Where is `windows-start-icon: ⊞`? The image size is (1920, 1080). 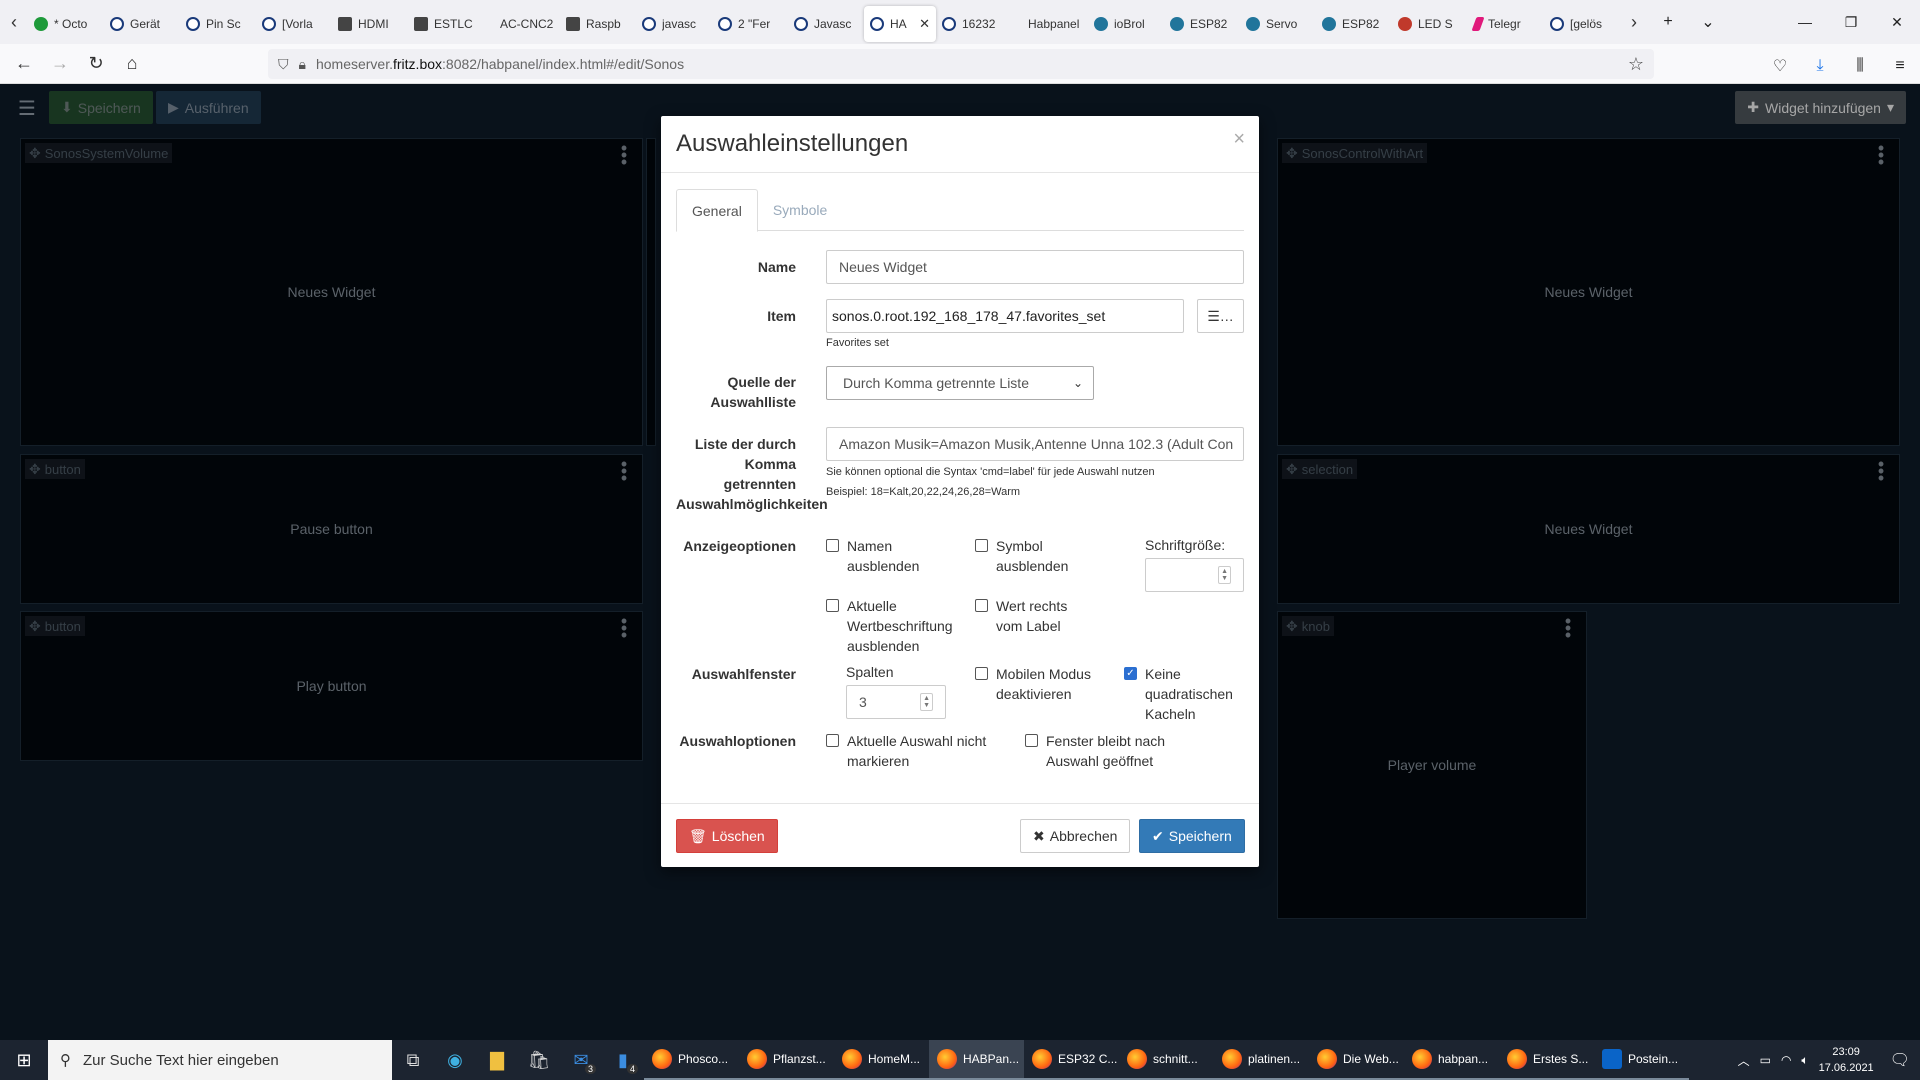 windows-start-icon: ⊞ is located at coordinates (24, 1060).